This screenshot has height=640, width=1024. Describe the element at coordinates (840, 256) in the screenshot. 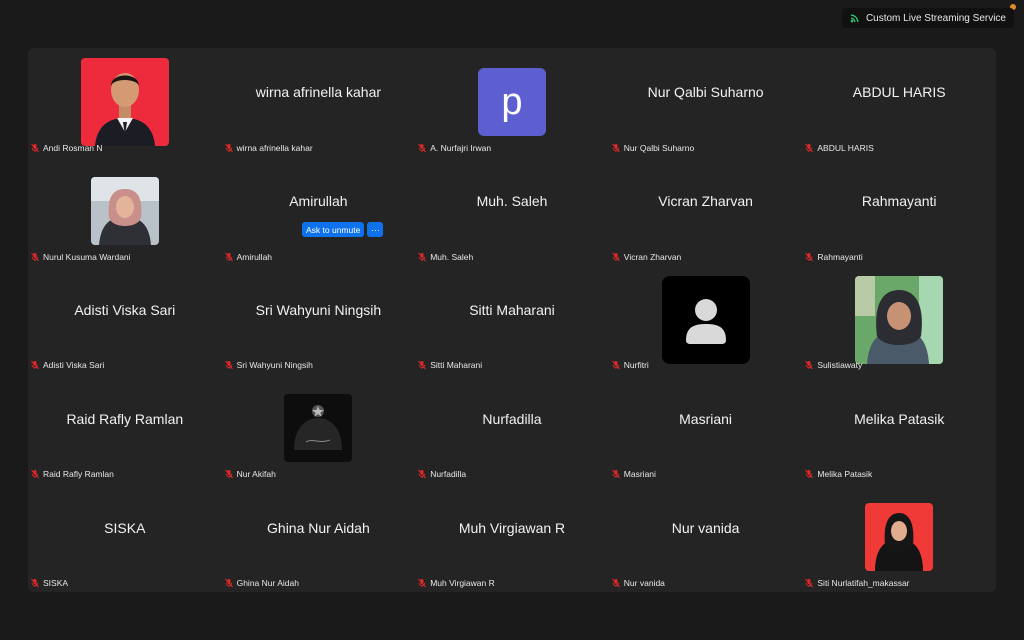

I see `participant-name-label: Rahmayanti` at that location.